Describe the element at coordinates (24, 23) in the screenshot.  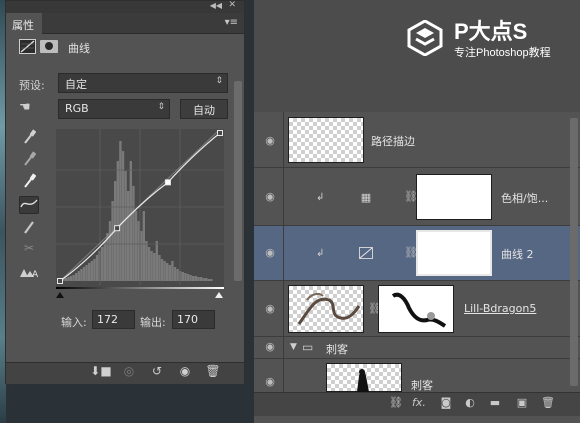
I see `tab-properties: 属性` at that location.